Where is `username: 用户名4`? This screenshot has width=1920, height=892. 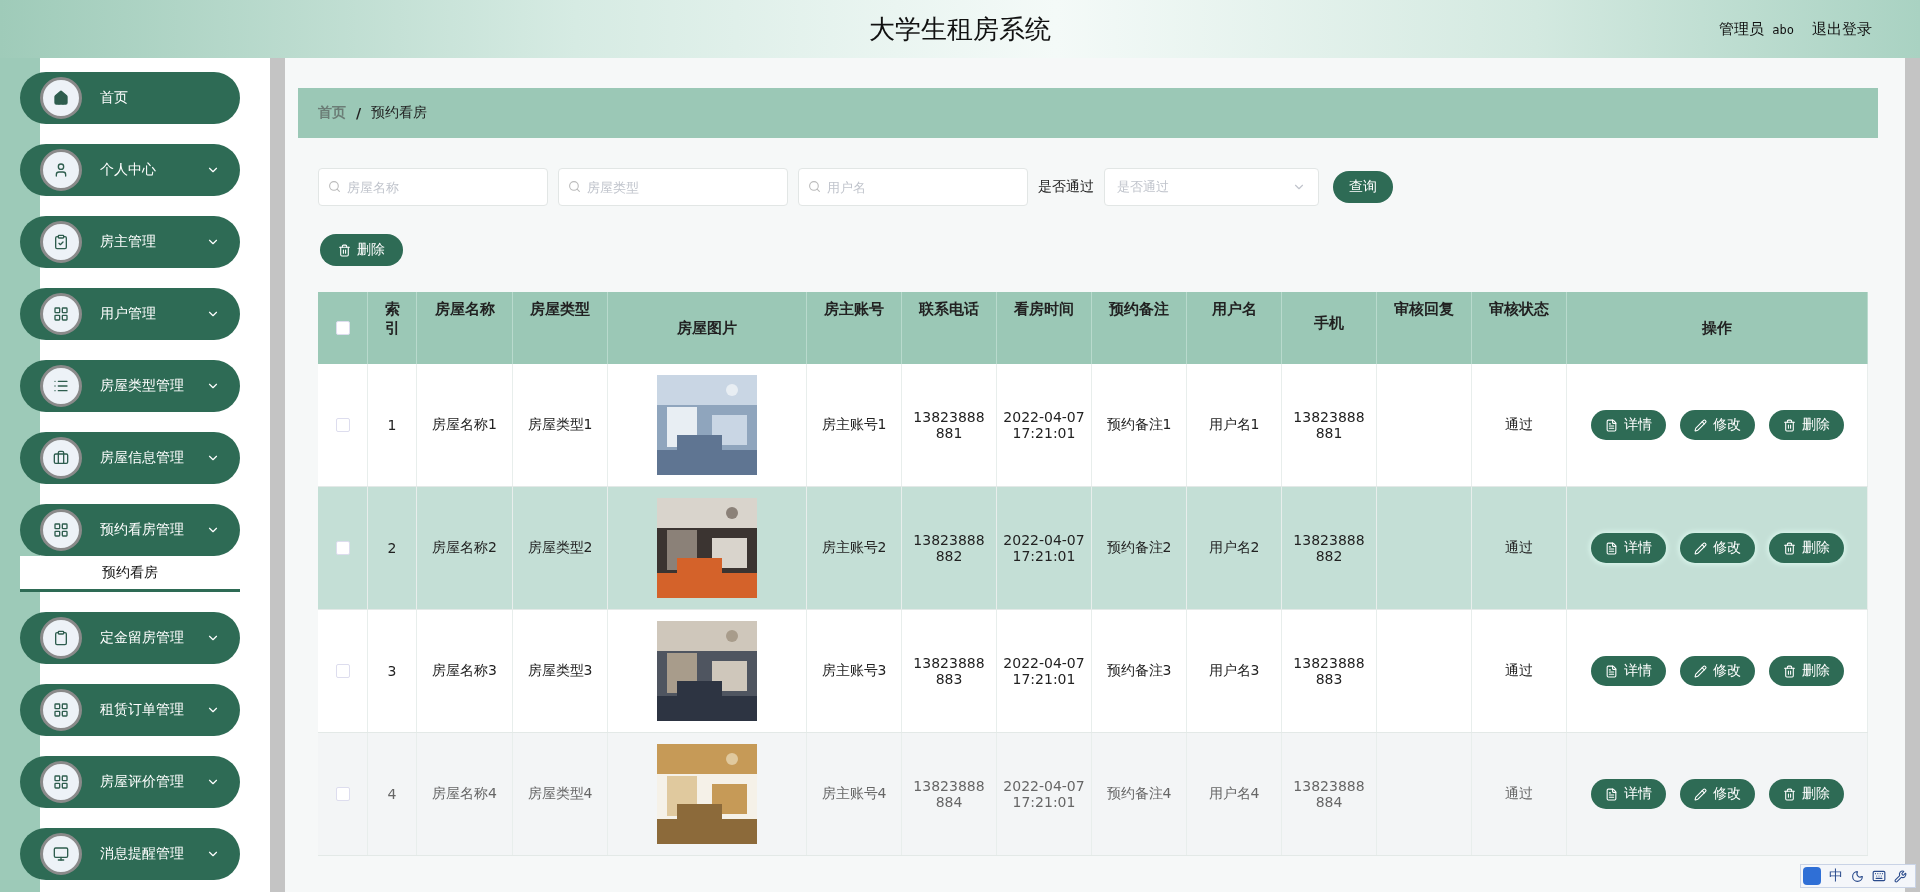 username: 用户名4 is located at coordinates (1234, 794).